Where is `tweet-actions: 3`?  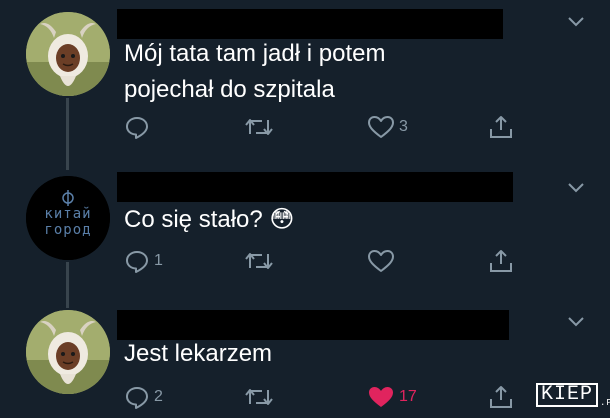 tweet-actions: 3 is located at coordinates (324, 127).